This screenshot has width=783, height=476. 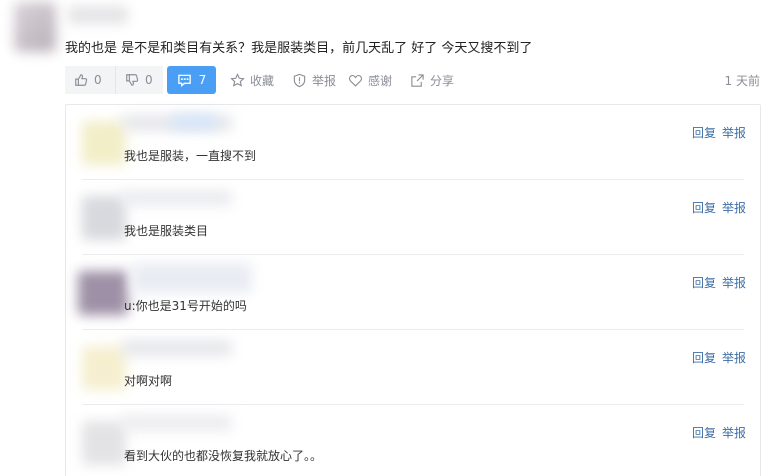 I want to click on comment-text: 我的也是 是不是和类目有关系？我是服装类目，前几天乱了 好了 今天又搜不到了, so click(x=299, y=48).